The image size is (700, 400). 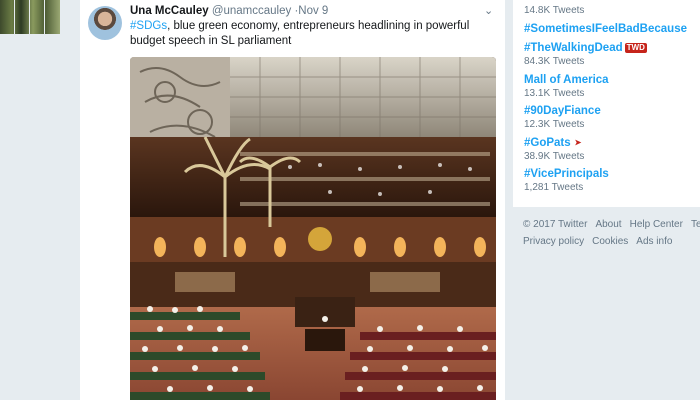 I want to click on trend-item: #VicePrincipals 1,281 Tweets, so click(x=566, y=180).